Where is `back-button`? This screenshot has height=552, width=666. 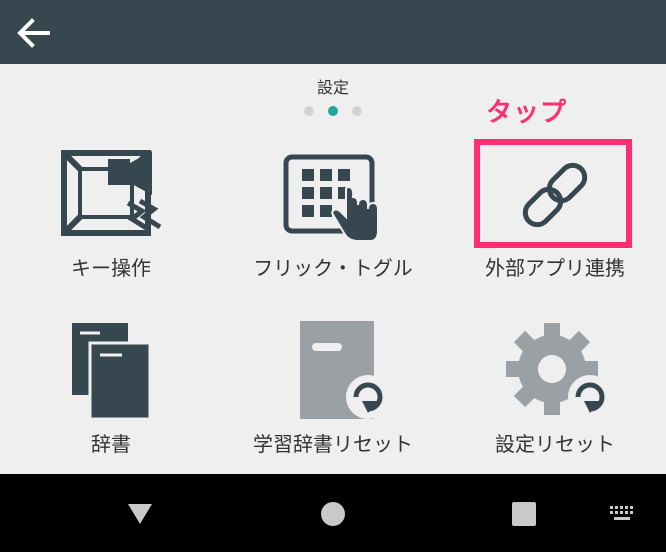 back-button is located at coordinates (33, 33).